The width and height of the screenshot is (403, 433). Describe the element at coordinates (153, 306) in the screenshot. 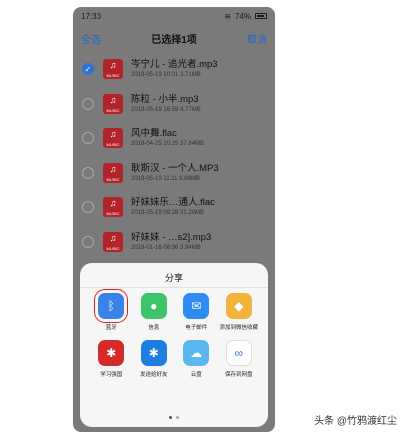

I see `message-icon: ●` at that location.